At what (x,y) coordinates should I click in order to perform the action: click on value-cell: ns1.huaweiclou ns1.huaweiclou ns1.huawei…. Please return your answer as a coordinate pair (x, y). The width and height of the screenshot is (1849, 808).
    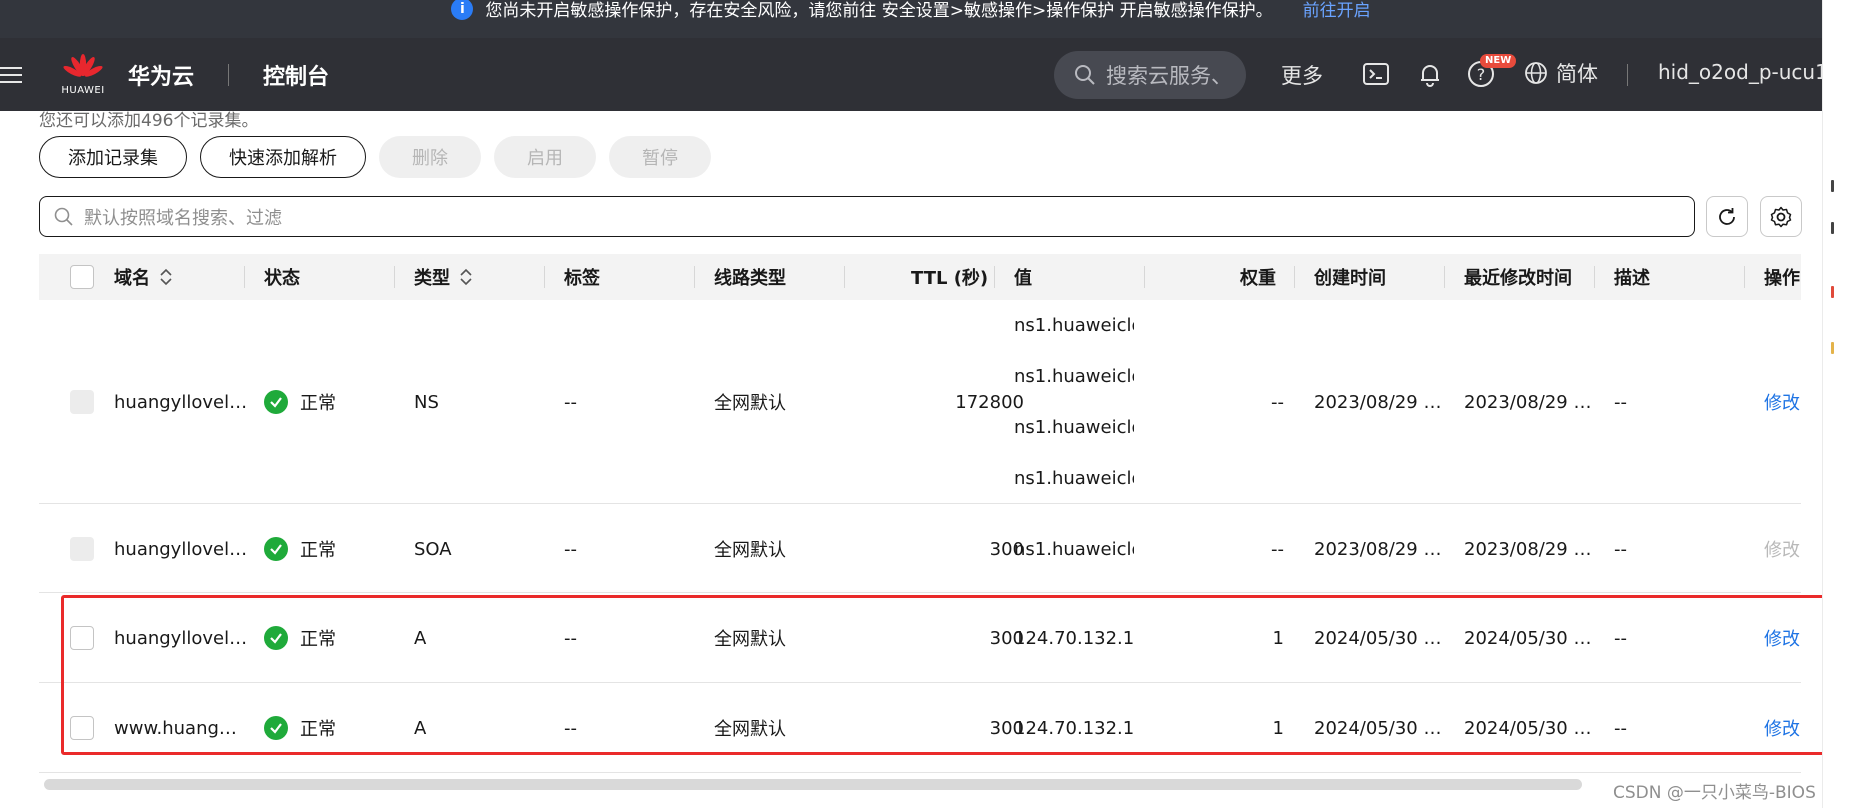
    Looking at the image, I should click on (1074, 402).